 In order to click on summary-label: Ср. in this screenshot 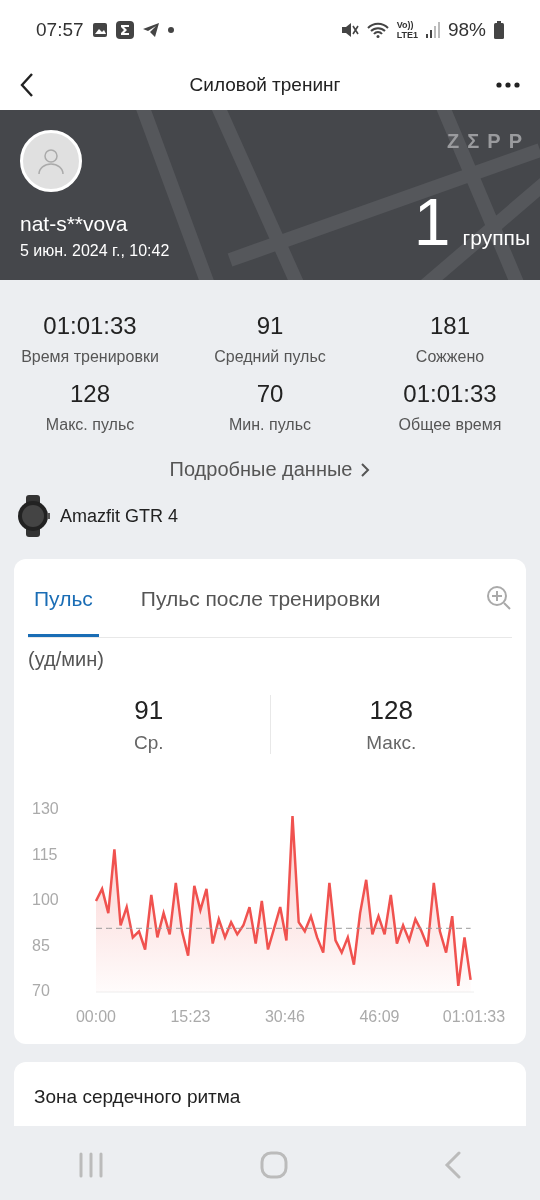, I will do `click(148, 743)`.